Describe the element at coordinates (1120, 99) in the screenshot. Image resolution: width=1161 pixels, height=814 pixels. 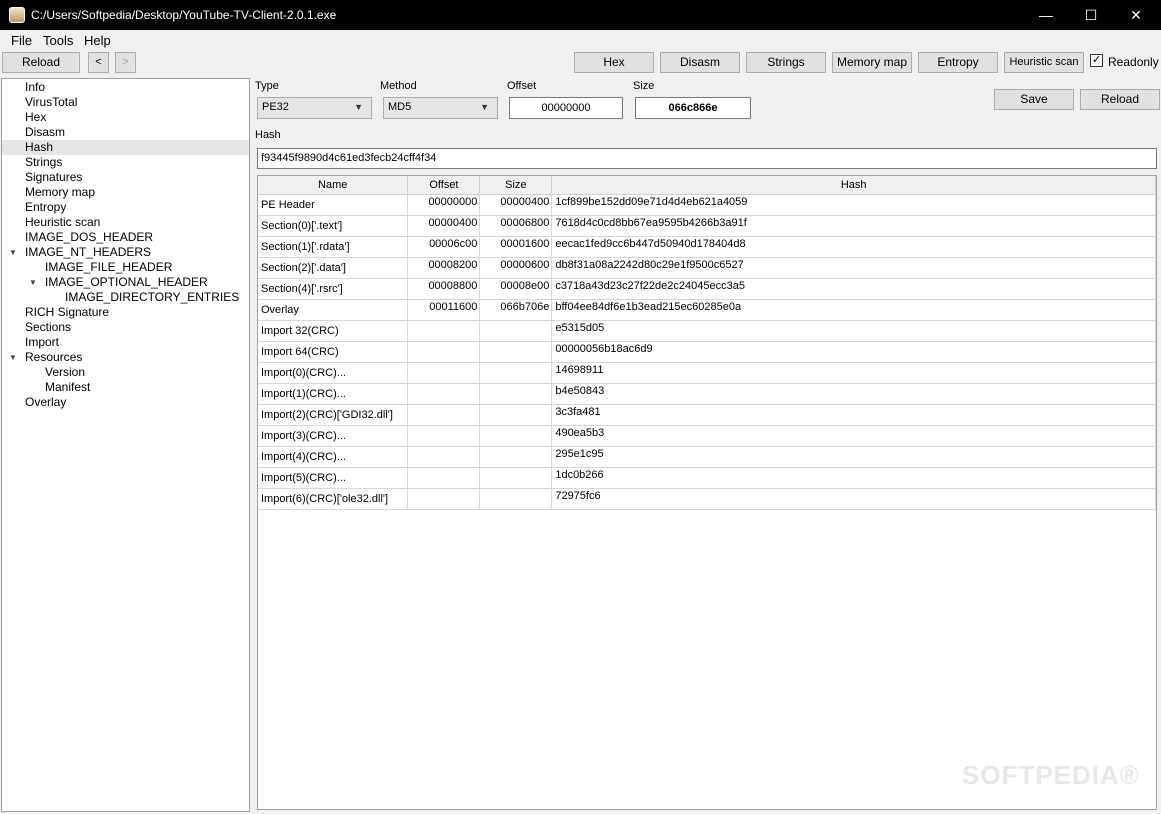
I see `hash-reload-button: Reload` at that location.